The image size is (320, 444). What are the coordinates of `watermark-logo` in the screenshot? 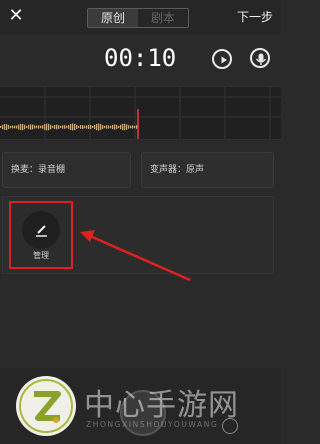 It's located at (46, 406).